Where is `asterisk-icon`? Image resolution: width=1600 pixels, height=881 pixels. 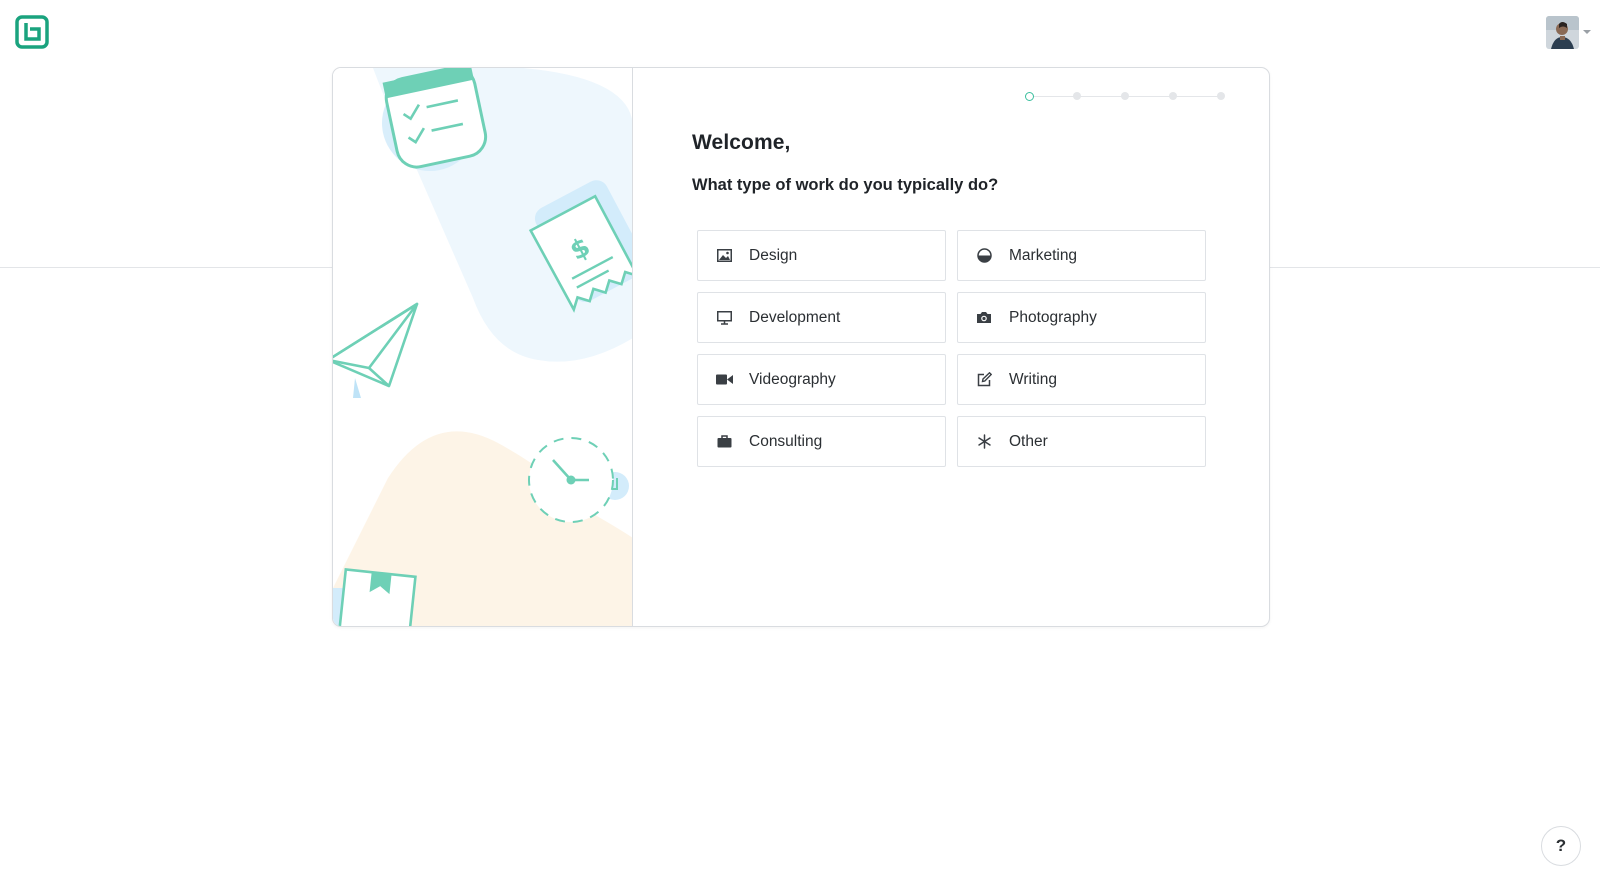
asterisk-icon is located at coordinates (984, 442).